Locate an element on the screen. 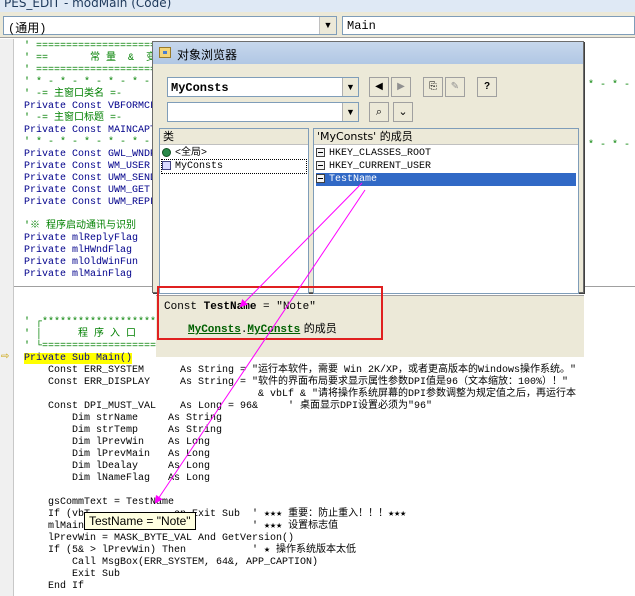 This screenshot has width=635, height=596. code-line: '※ 程序启动通讯与识别 is located at coordinates (80, 227).